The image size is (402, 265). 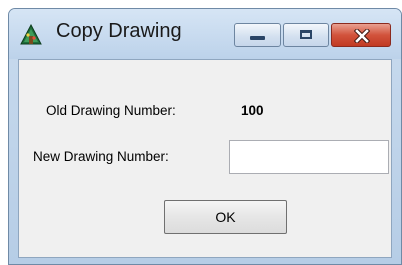 What do you see at coordinates (257, 35) in the screenshot?
I see `minimize-button` at bounding box center [257, 35].